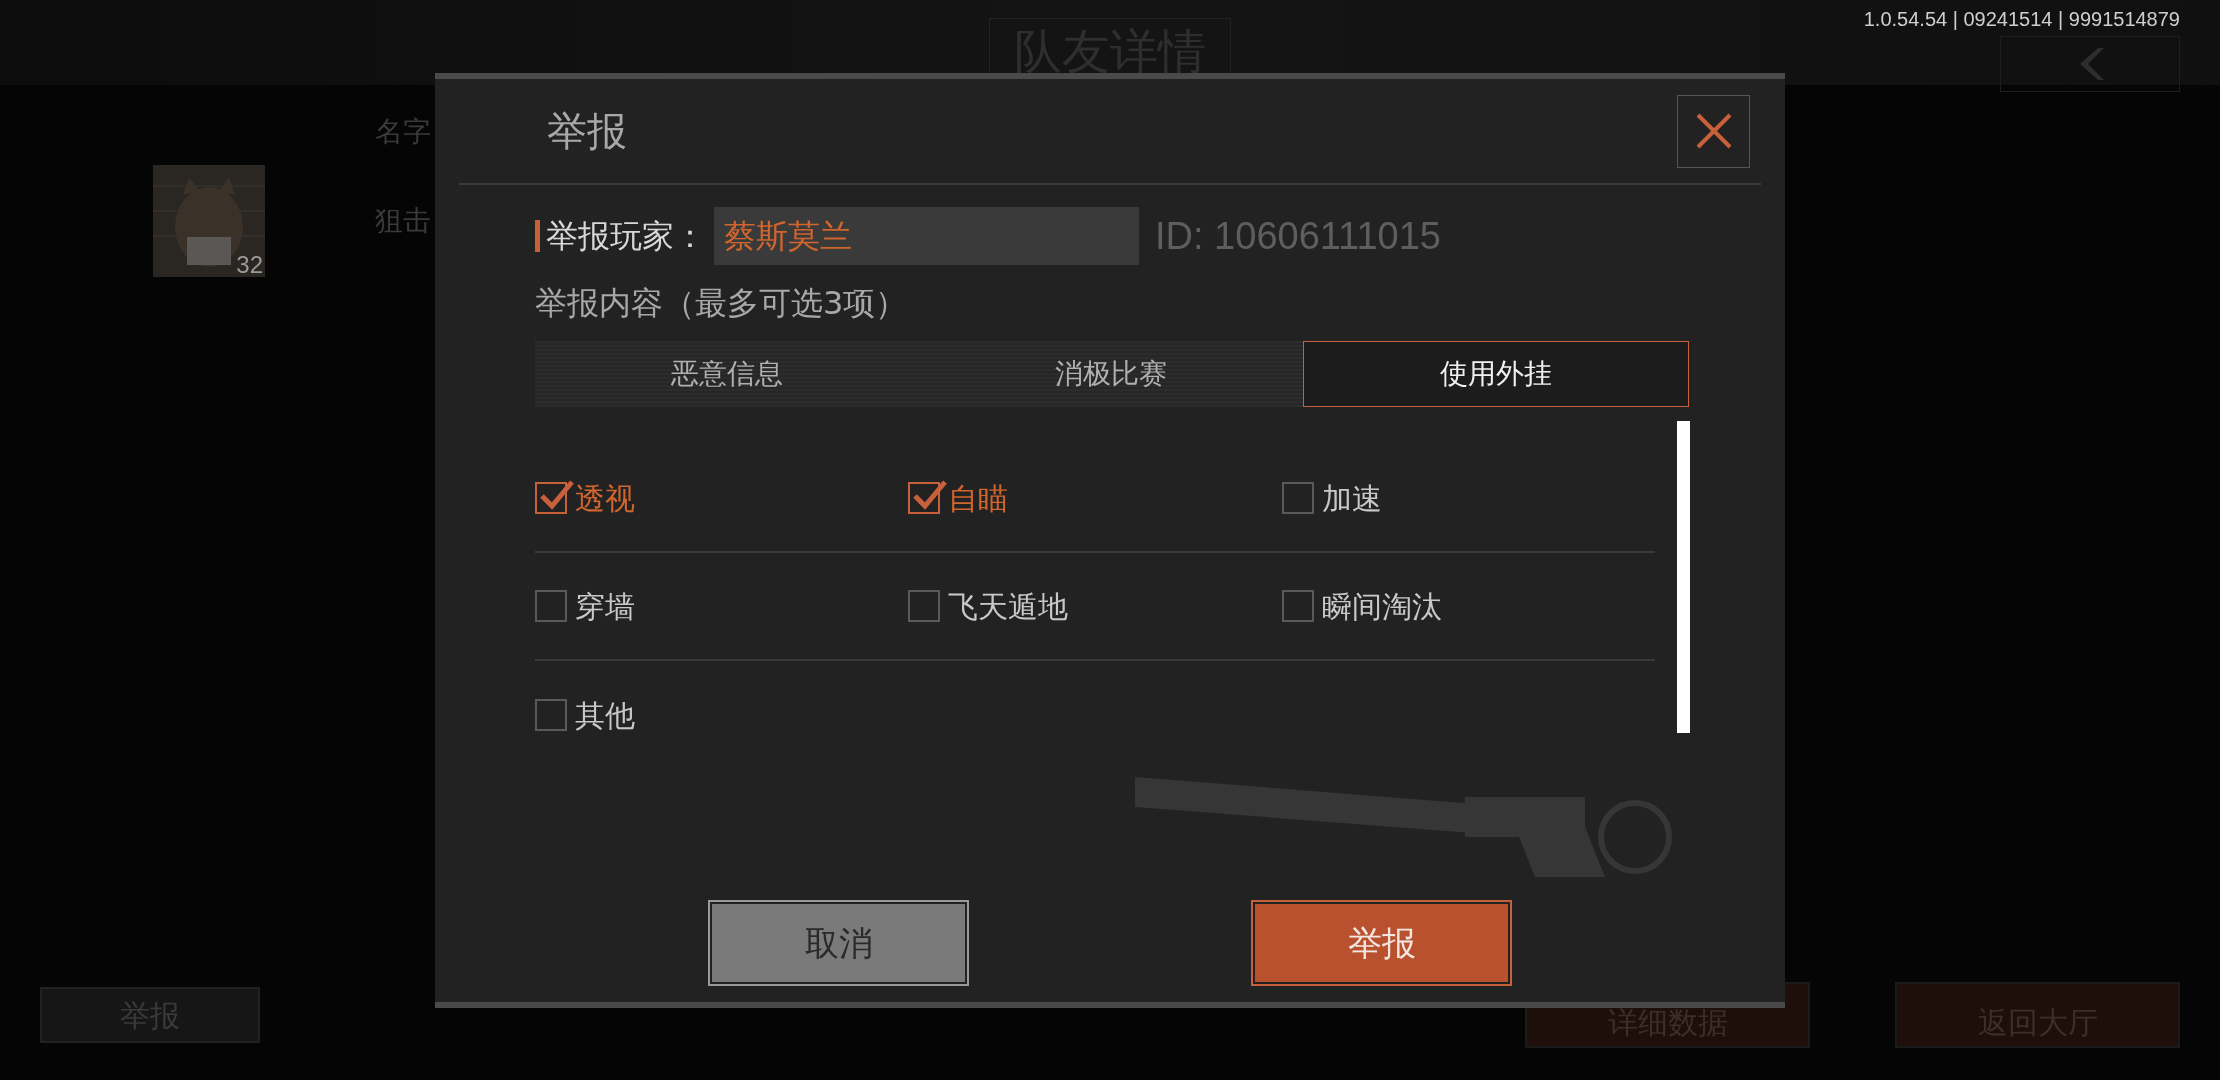  I want to click on option-checkbox: 瞬间淘汰, so click(1468, 606).